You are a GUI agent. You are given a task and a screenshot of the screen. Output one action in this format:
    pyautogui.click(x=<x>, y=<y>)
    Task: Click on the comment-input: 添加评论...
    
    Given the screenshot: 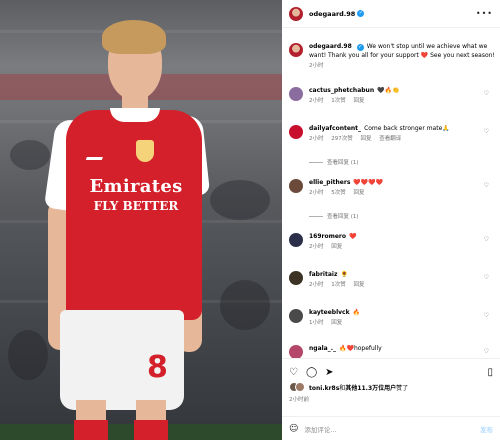 What is the action you would take?
    pyautogui.click(x=320, y=429)
    